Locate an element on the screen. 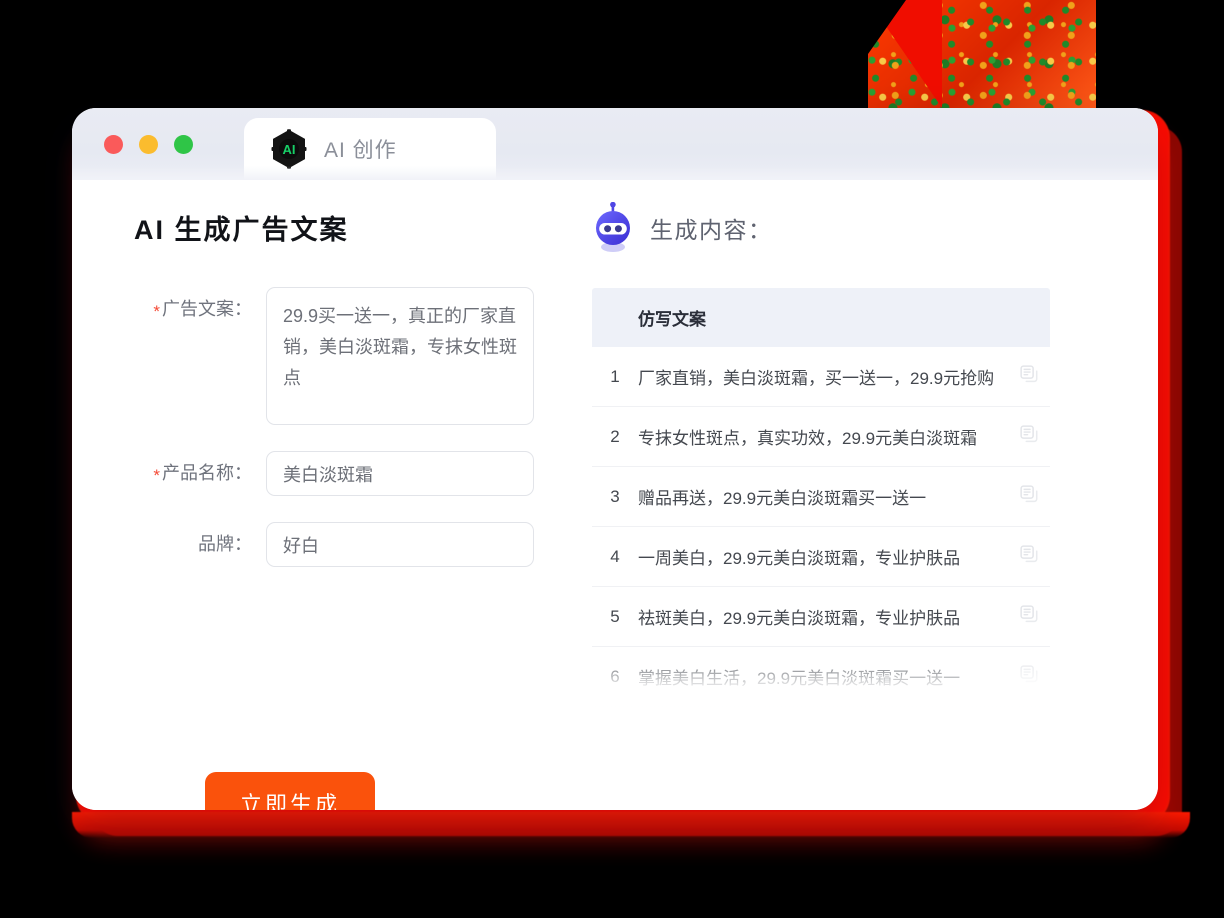 The image size is (1224, 918). row-index: 5 is located at coordinates (615, 616).